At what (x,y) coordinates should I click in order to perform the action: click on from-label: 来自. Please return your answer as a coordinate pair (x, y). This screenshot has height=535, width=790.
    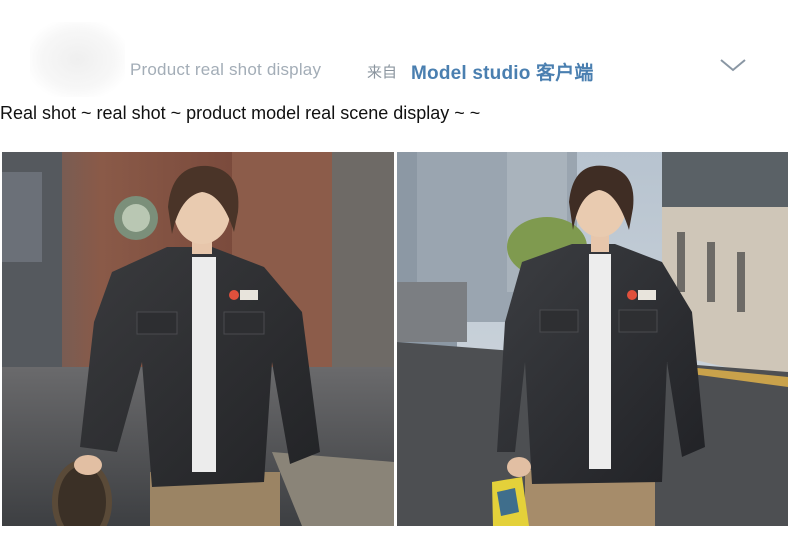
    Looking at the image, I should click on (382, 72).